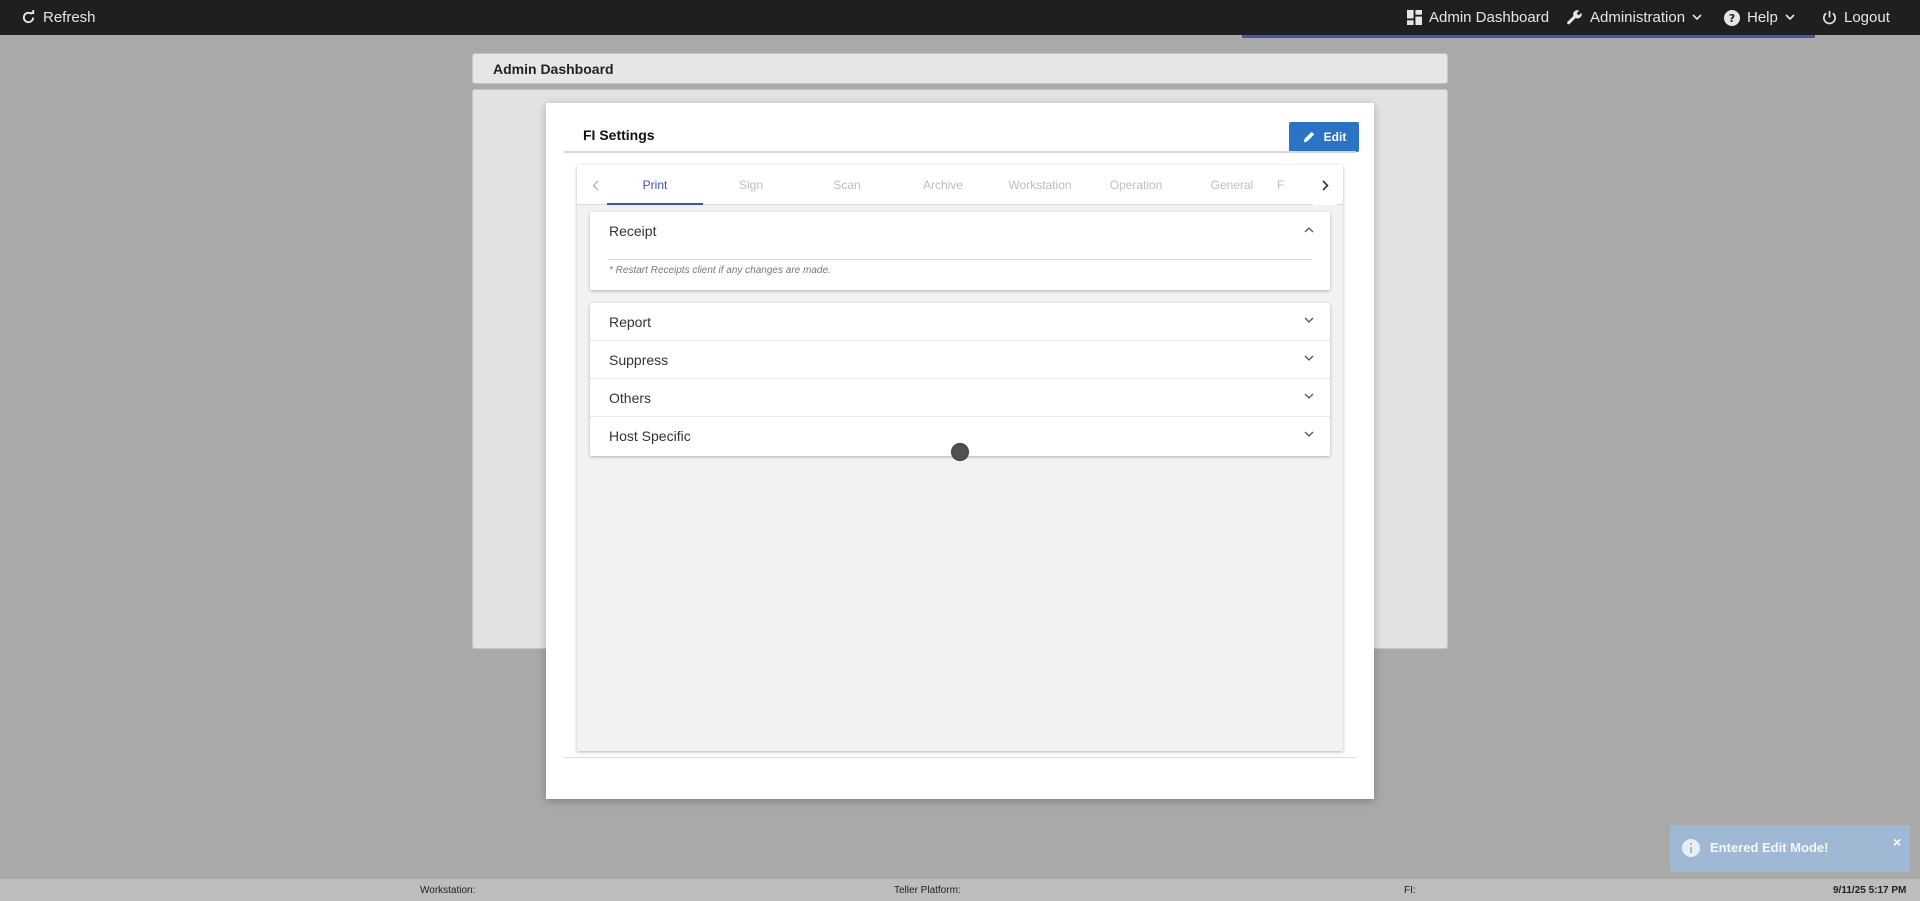 This screenshot has width=1920, height=901. Describe the element at coordinates (1638, 17) in the screenshot. I see `administration-label: Administration` at that location.